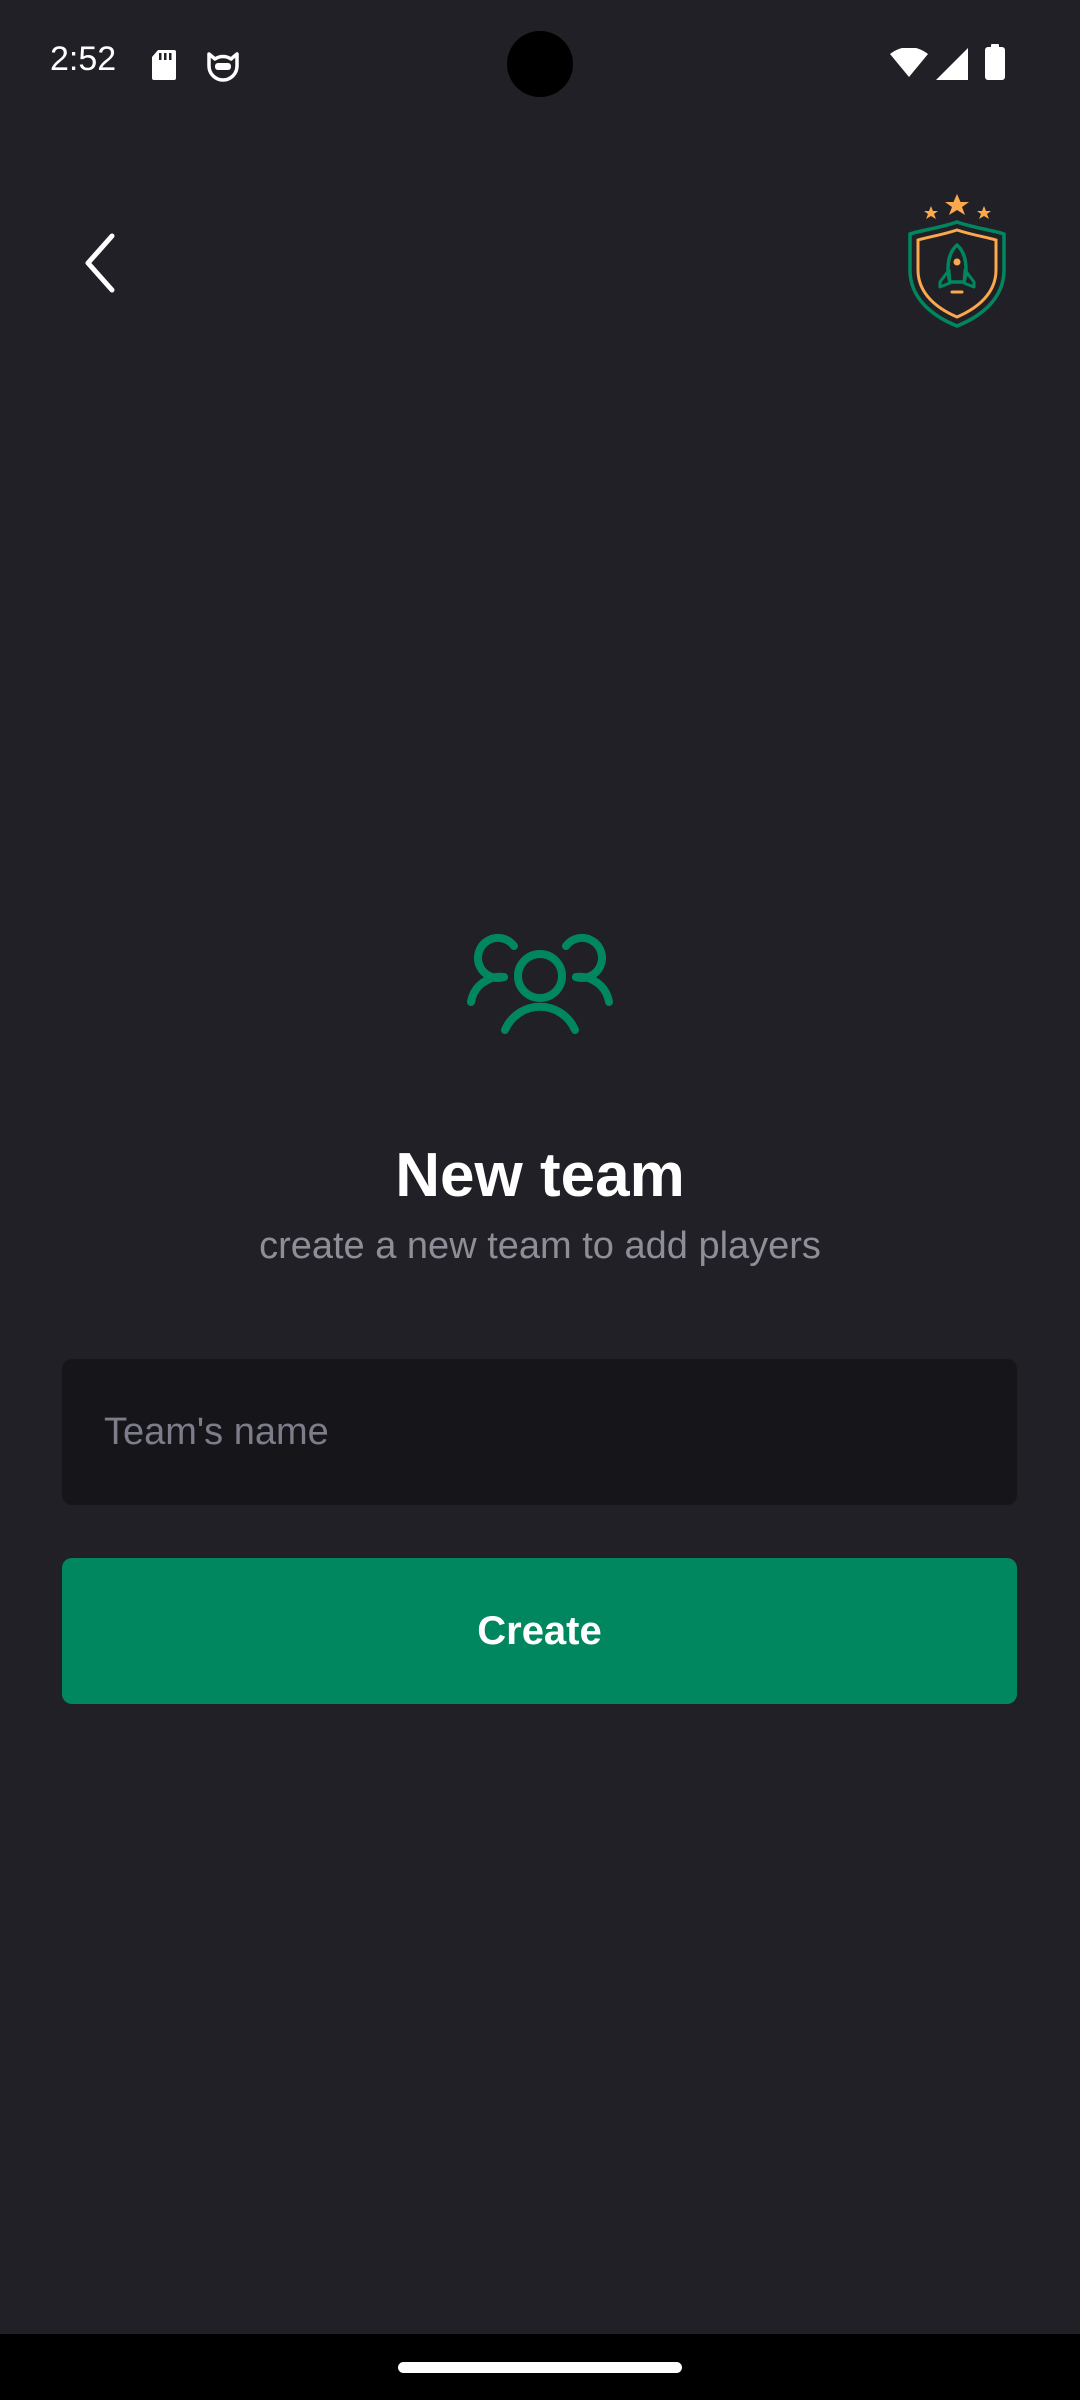 This screenshot has height=2400, width=1080. I want to click on back-button, so click(100, 262).